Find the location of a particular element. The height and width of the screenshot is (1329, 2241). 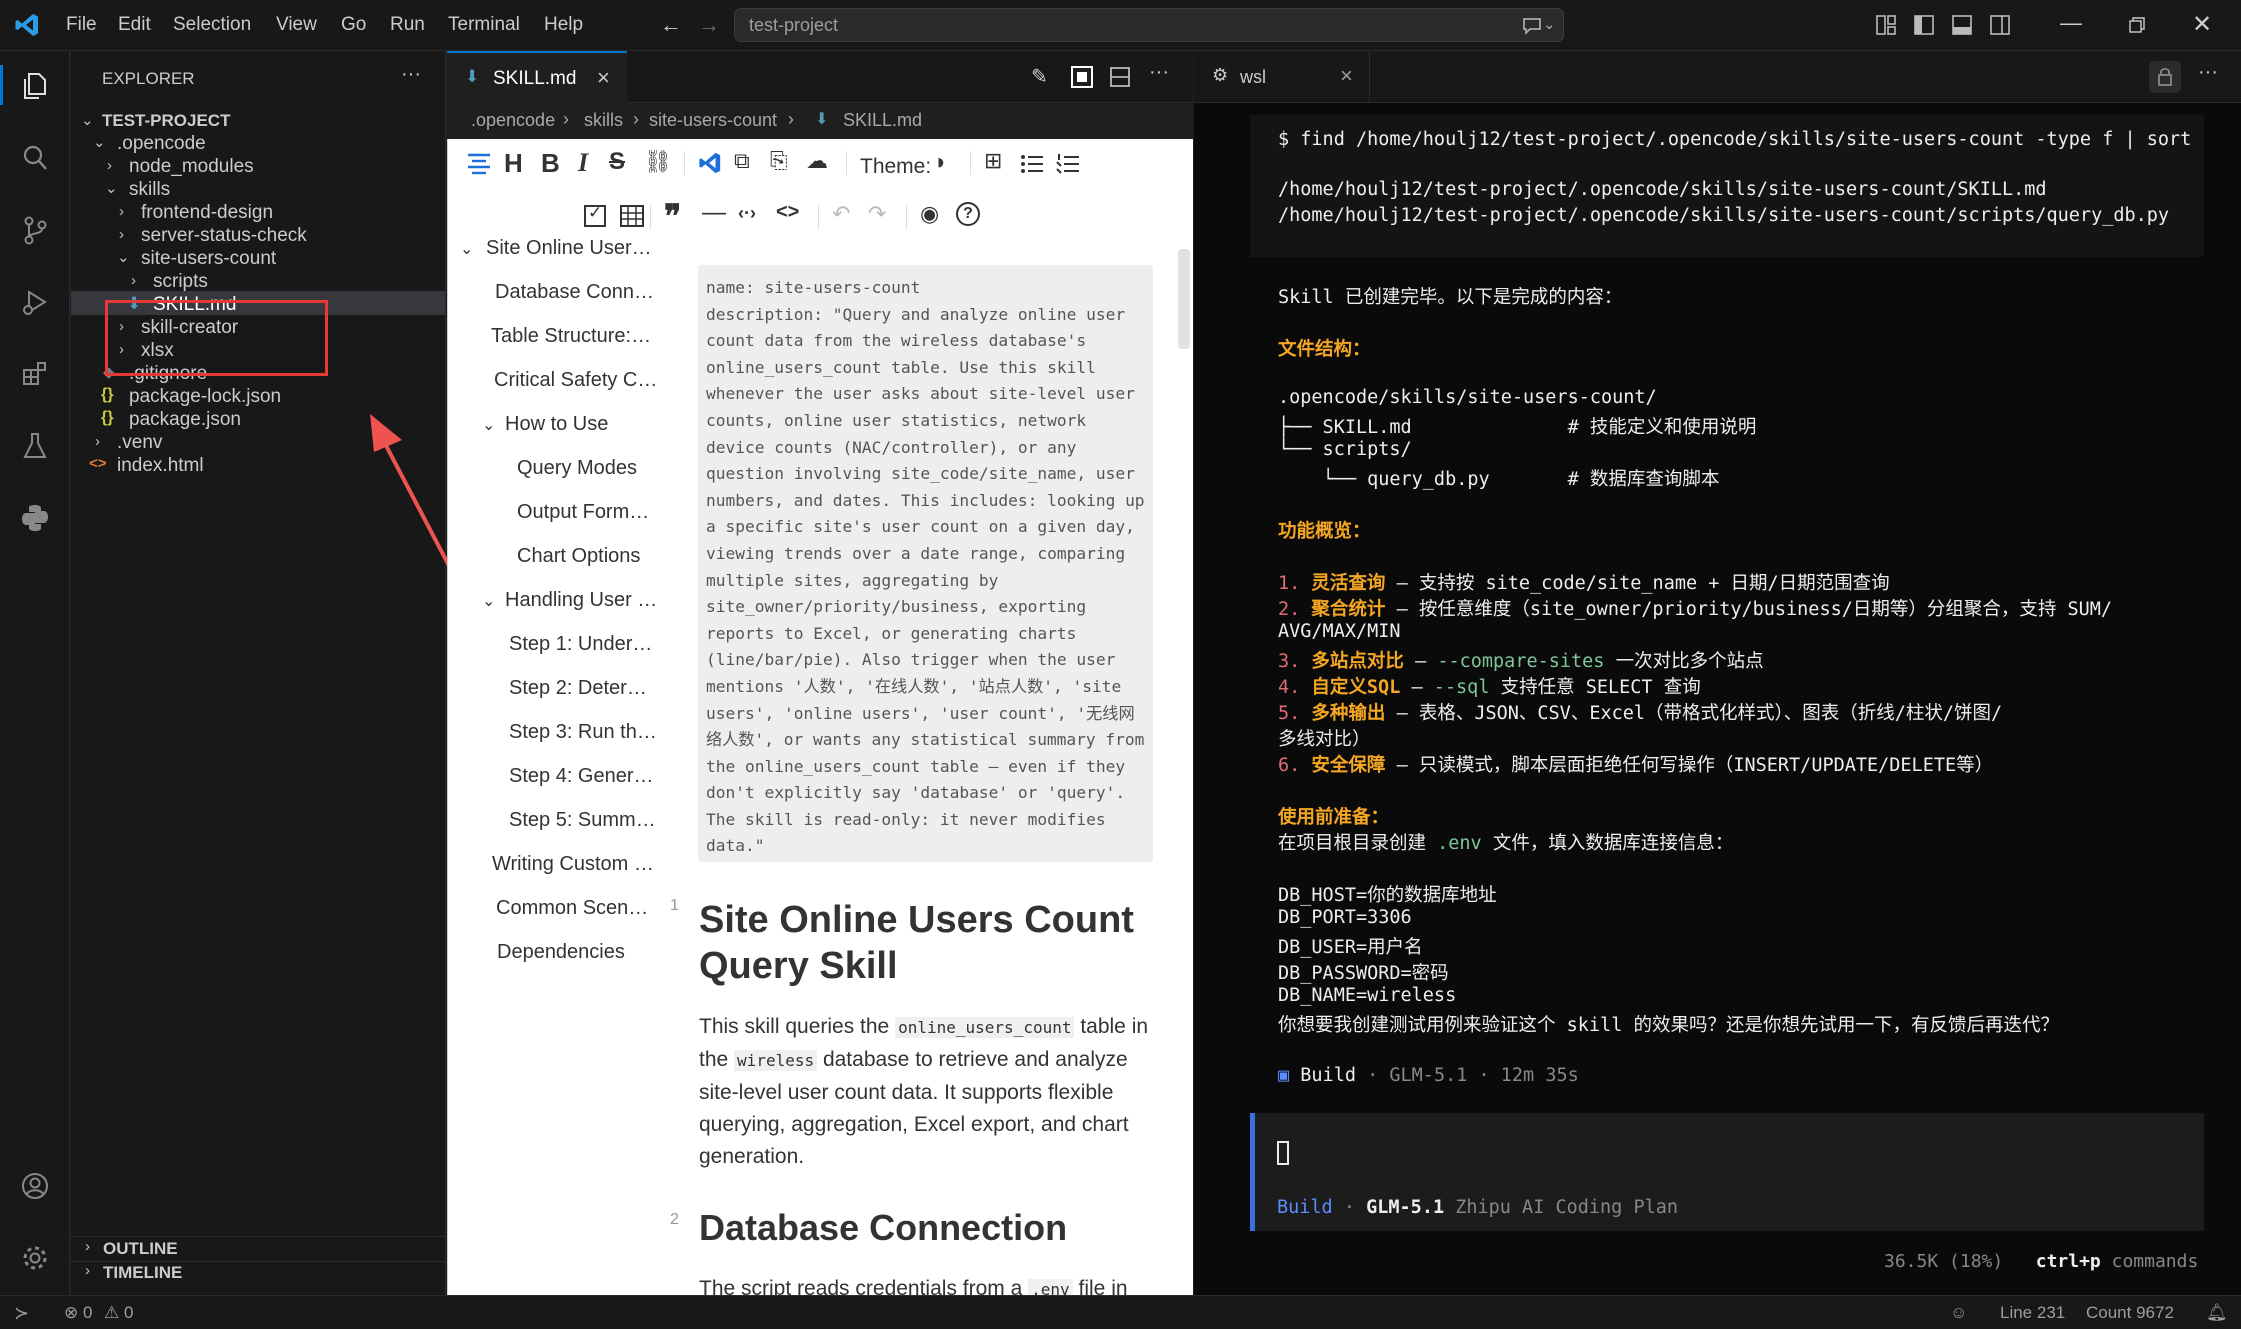

undo-icon: ↶ is located at coordinates (841, 214).